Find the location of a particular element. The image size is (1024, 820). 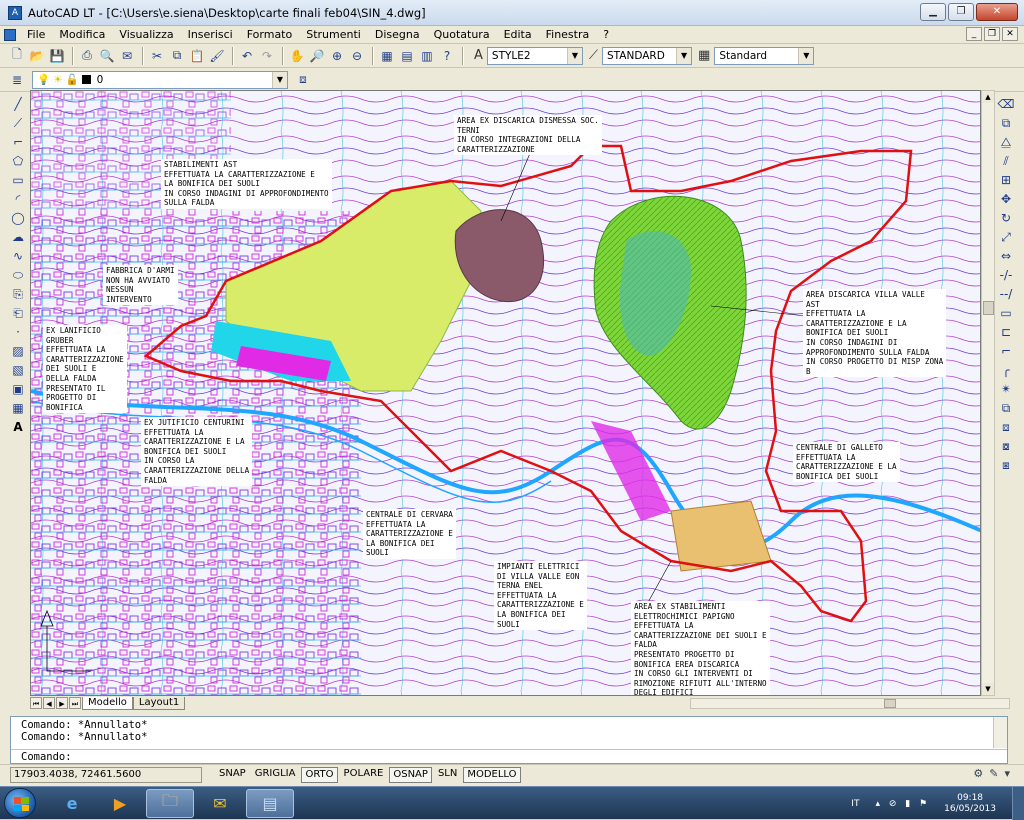

doc-close-button: ✕ is located at coordinates (1010, 34).